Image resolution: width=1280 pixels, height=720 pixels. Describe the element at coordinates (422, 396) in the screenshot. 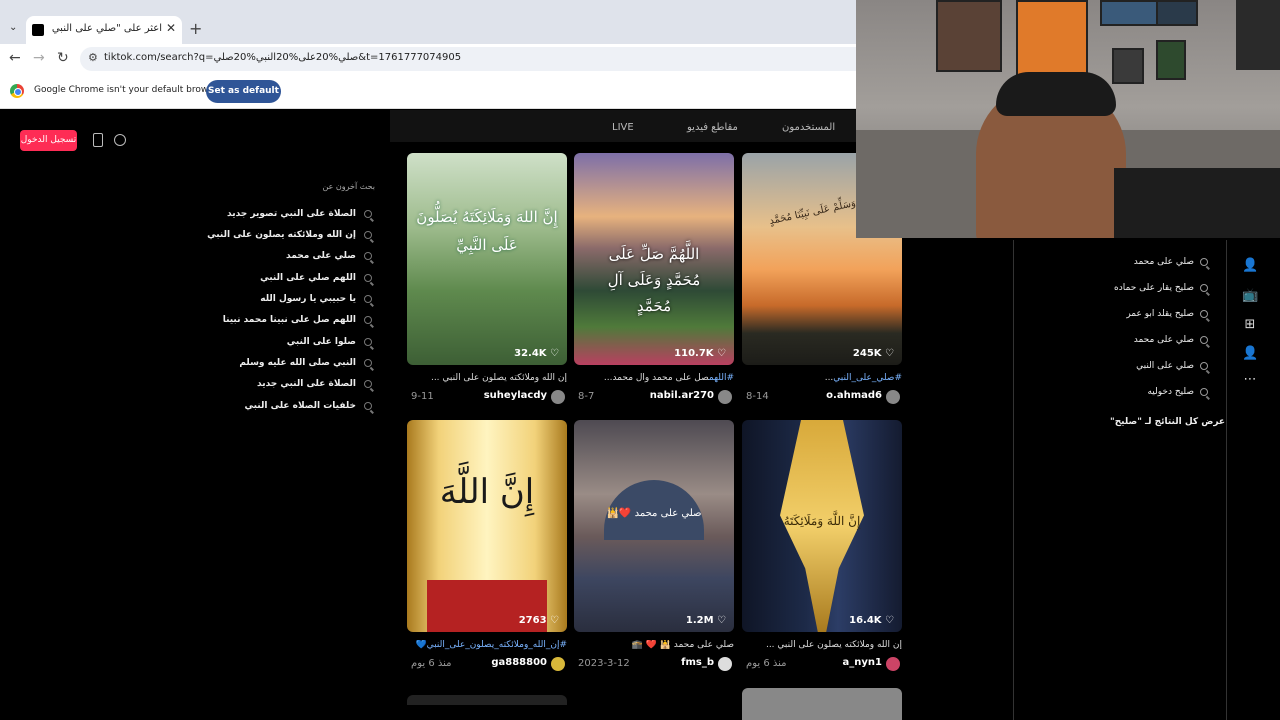

I see `video-date: 9-11` at that location.